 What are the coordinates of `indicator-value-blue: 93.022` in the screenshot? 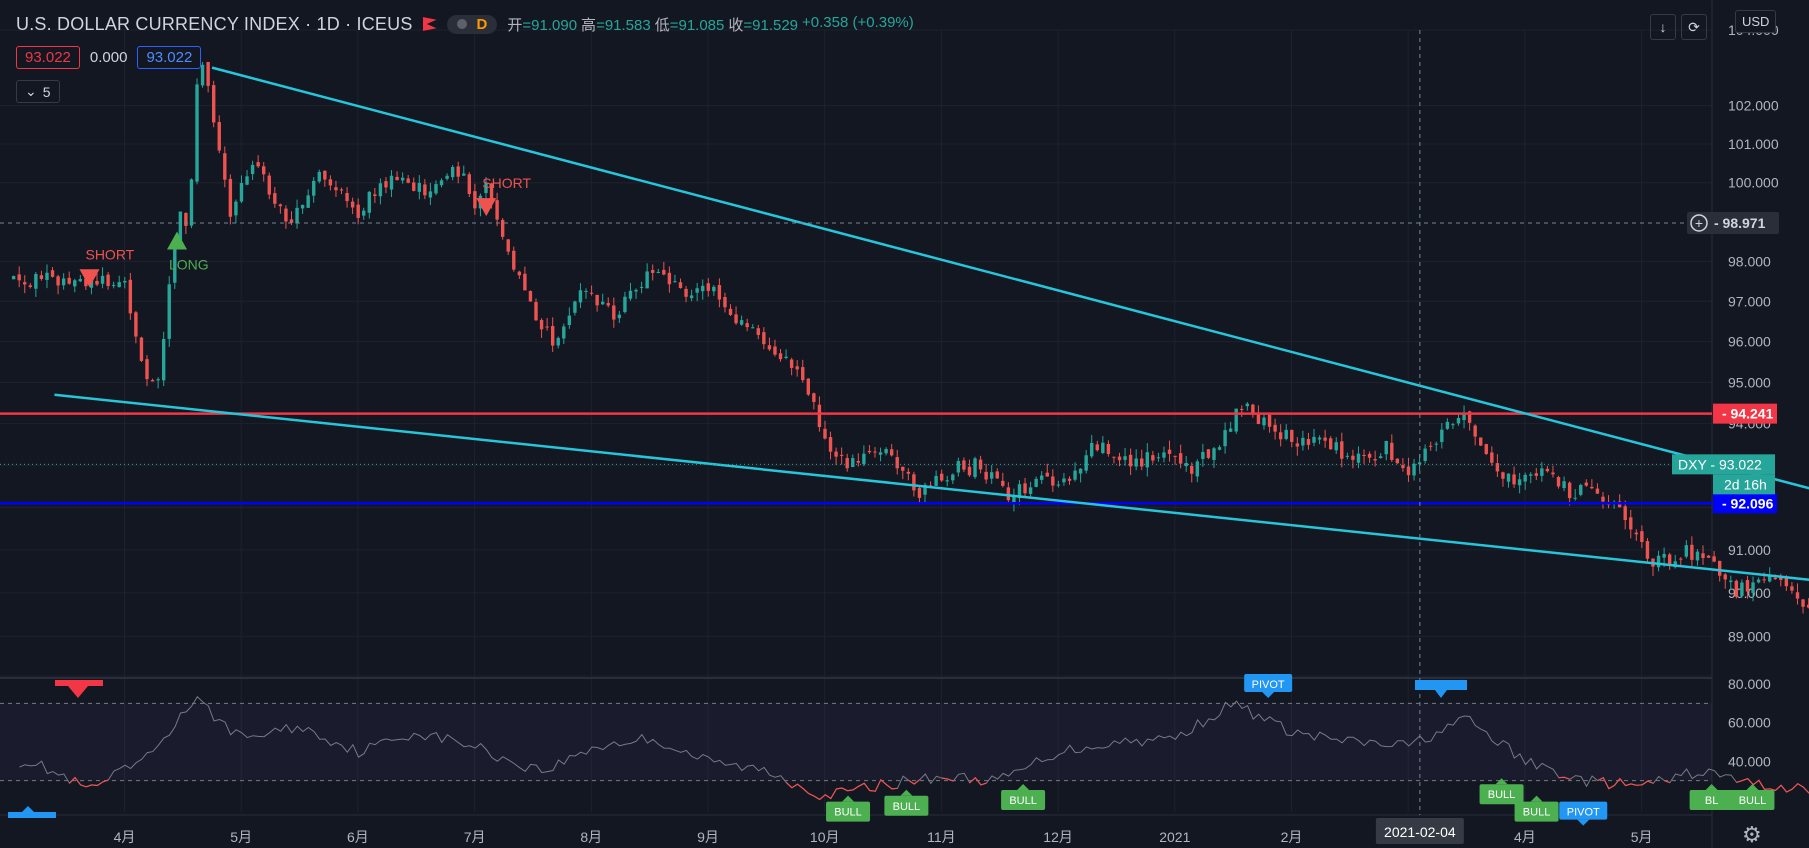 It's located at (169, 57).